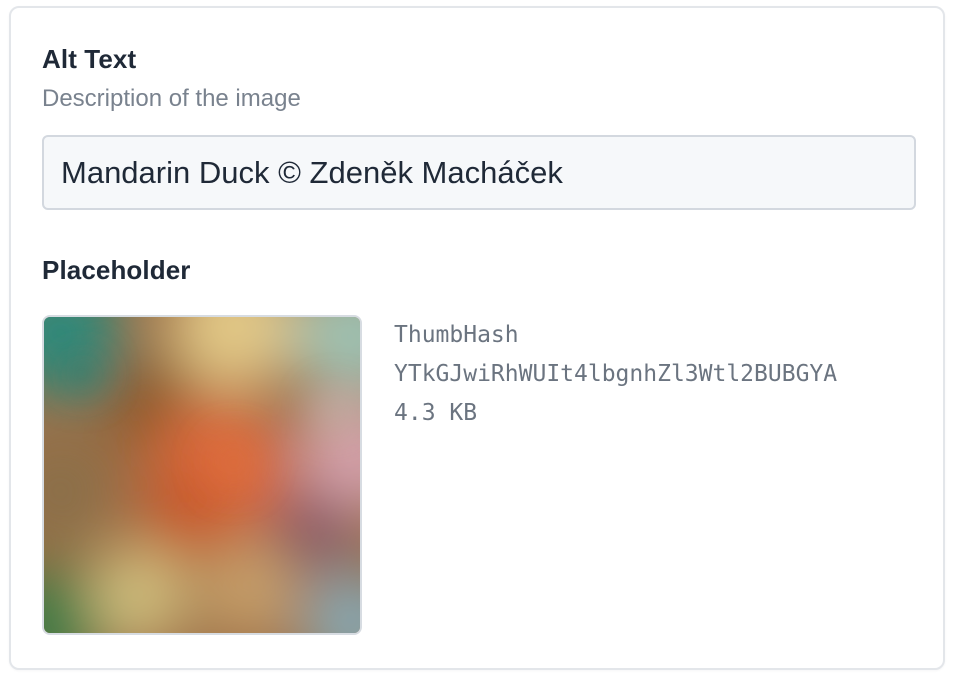 The height and width of the screenshot is (684, 956). I want to click on placeholder-type: ThumbHash, so click(456, 335).